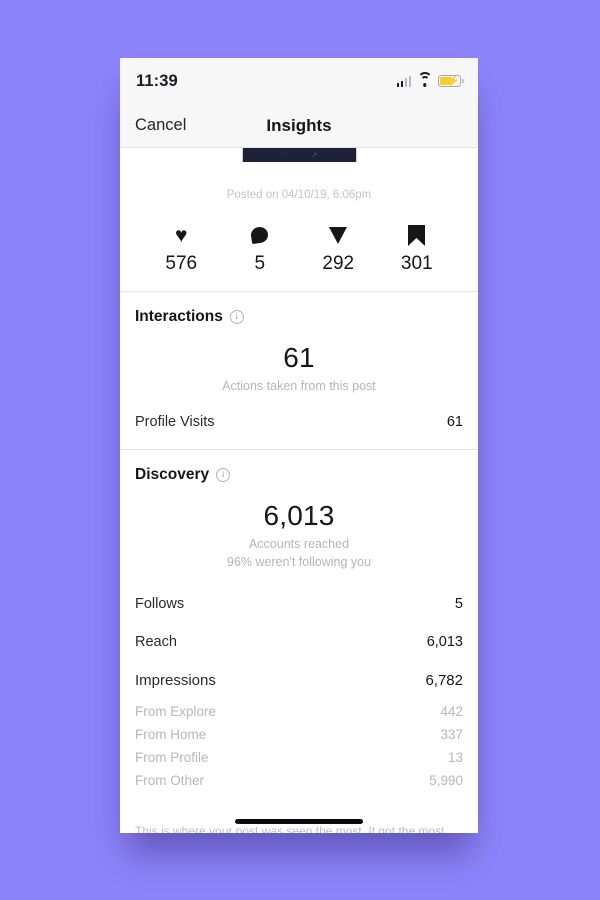 The image size is (600, 900). What do you see at coordinates (299, 317) in the screenshot?
I see `interactions-header: Interactions i` at bounding box center [299, 317].